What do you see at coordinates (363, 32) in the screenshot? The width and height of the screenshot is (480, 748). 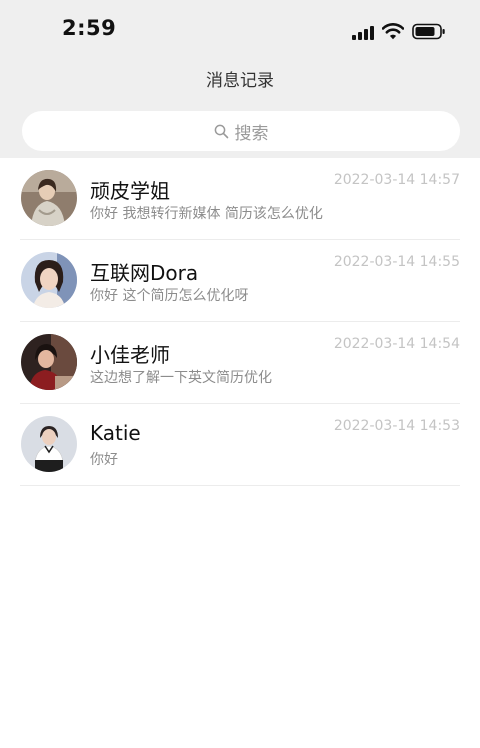 I see `signal-icon` at bounding box center [363, 32].